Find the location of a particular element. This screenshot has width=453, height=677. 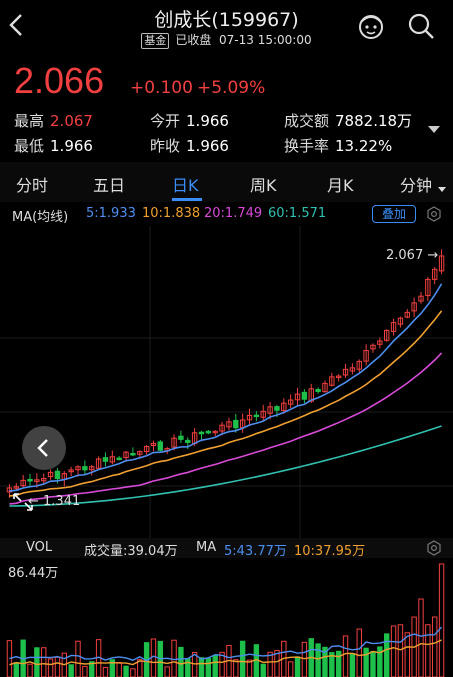

stat-amount-value: 7882.18万 is located at coordinates (374, 121).